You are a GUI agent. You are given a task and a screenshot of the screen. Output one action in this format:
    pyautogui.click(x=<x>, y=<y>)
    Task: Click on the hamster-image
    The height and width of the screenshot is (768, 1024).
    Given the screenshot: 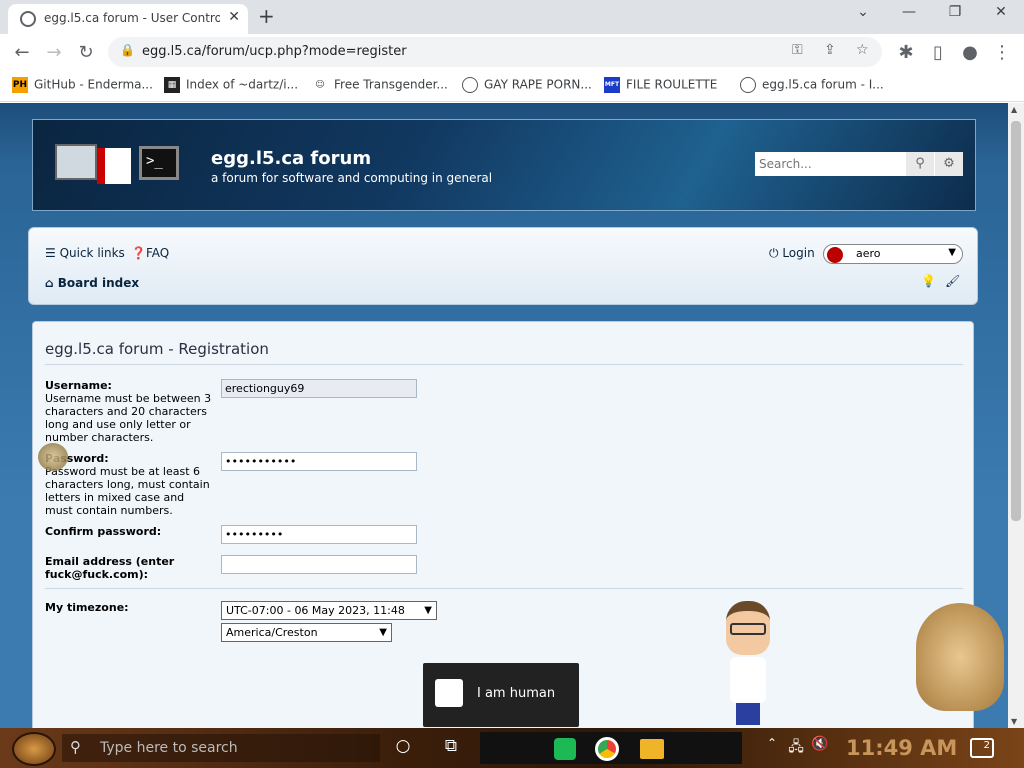 What is the action you would take?
    pyautogui.click(x=960, y=657)
    